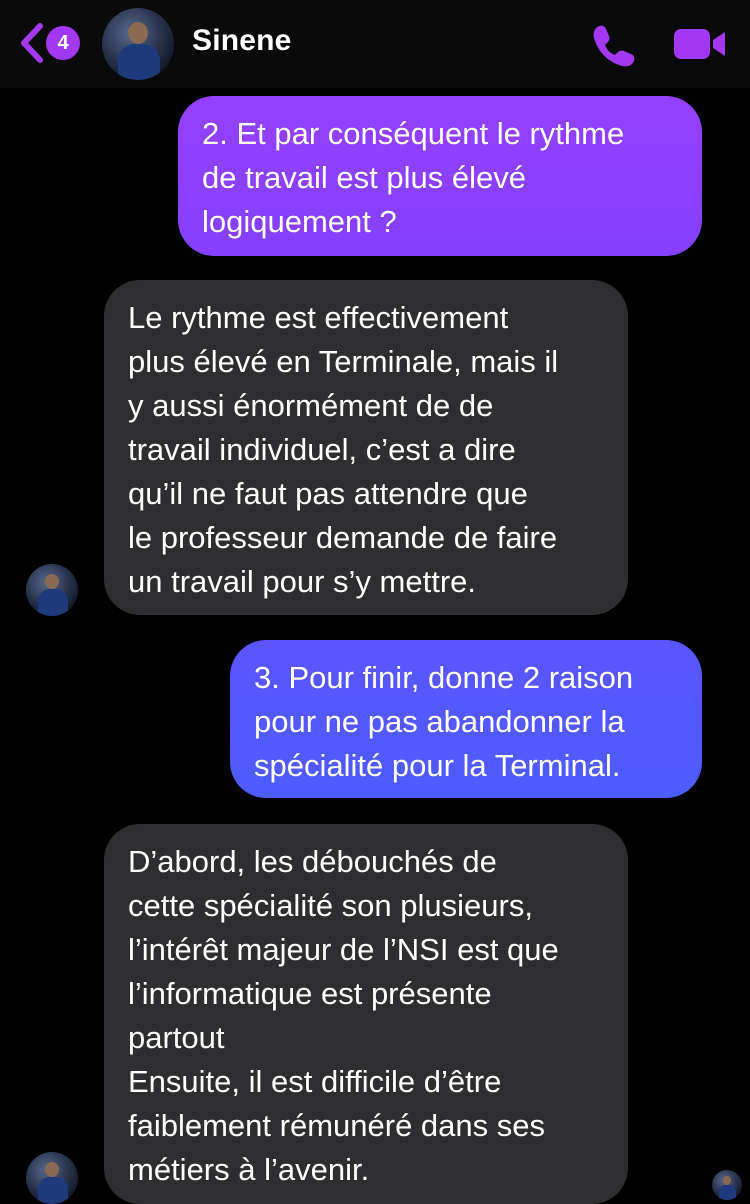  I want to click on read-receipt-avatar, so click(727, 1185).